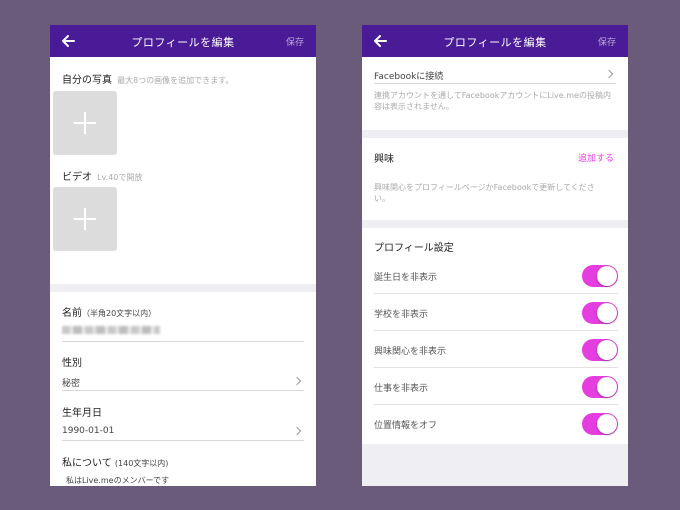 This screenshot has height=510, width=680. I want to click on gender-value: 秘密, so click(71, 382).